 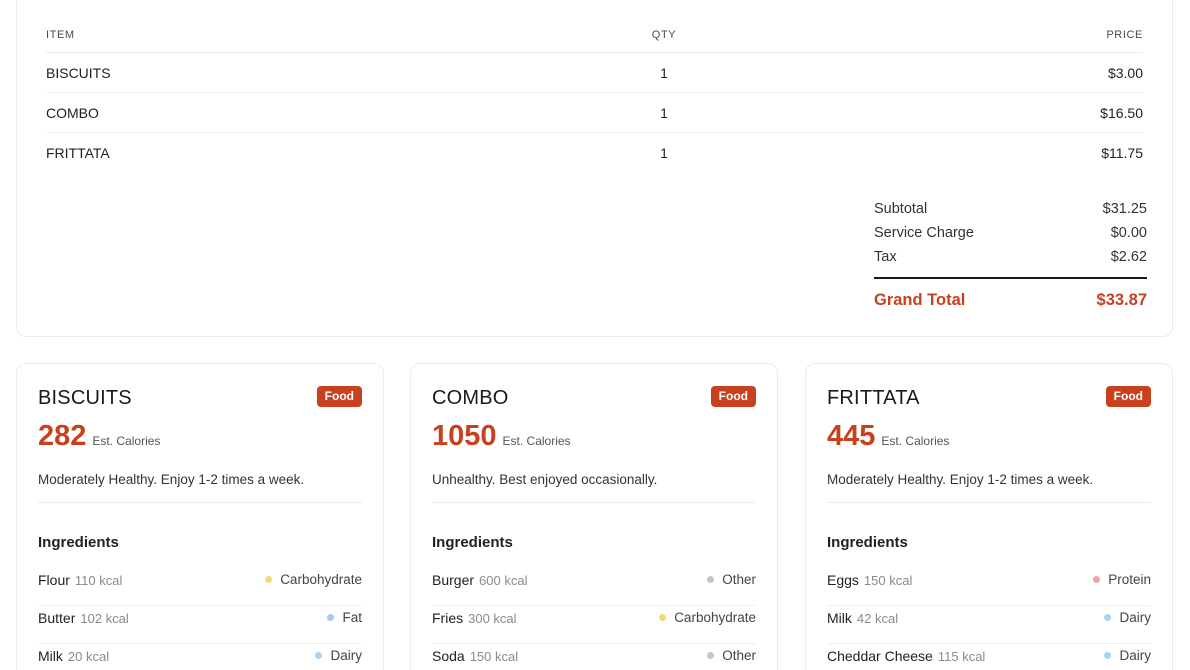 What do you see at coordinates (200, 625) in the screenshot?
I see `list-item: Butter 102 kcal Fat` at bounding box center [200, 625].